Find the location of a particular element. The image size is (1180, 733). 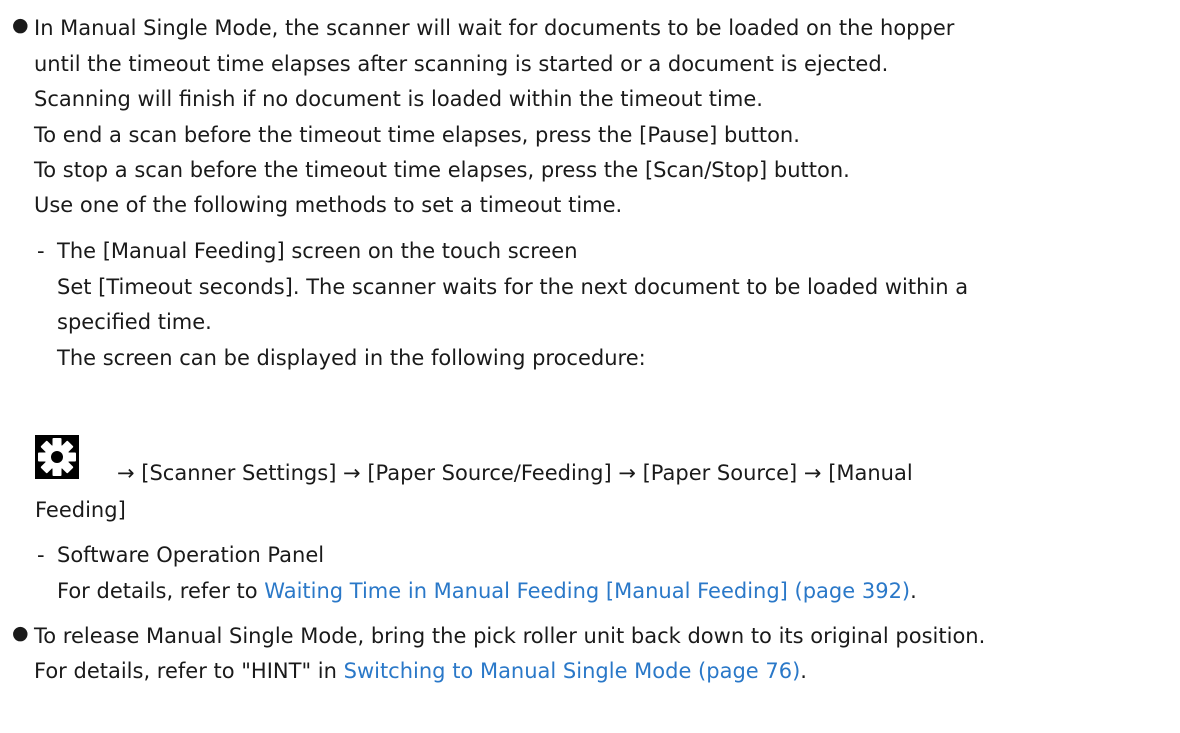

procedure-path-line-2: Feeding] is located at coordinates (80, 510).